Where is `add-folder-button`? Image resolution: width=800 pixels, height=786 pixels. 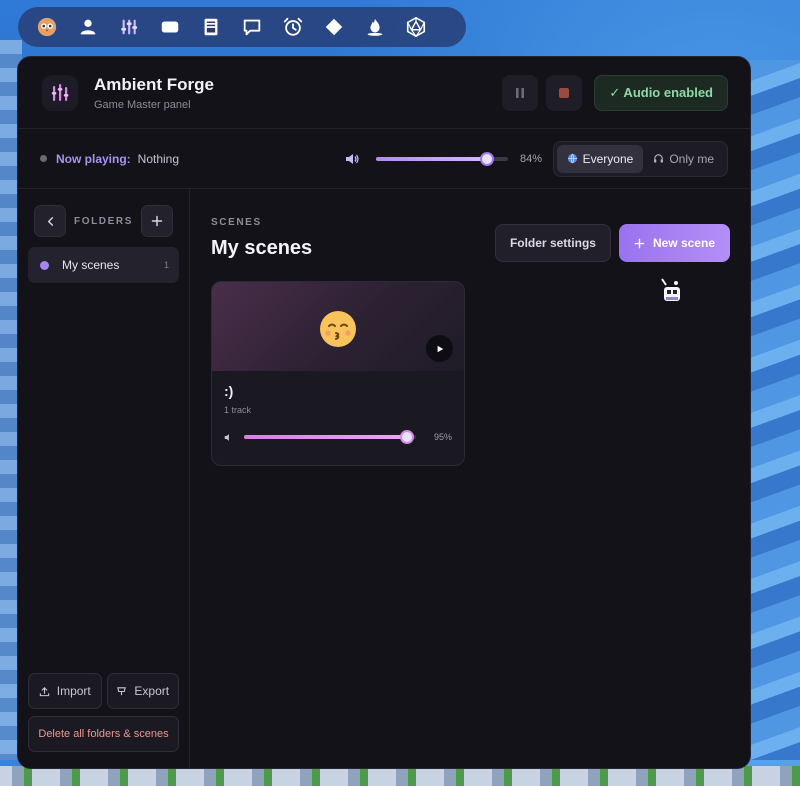
add-folder-button is located at coordinates (156, 221).